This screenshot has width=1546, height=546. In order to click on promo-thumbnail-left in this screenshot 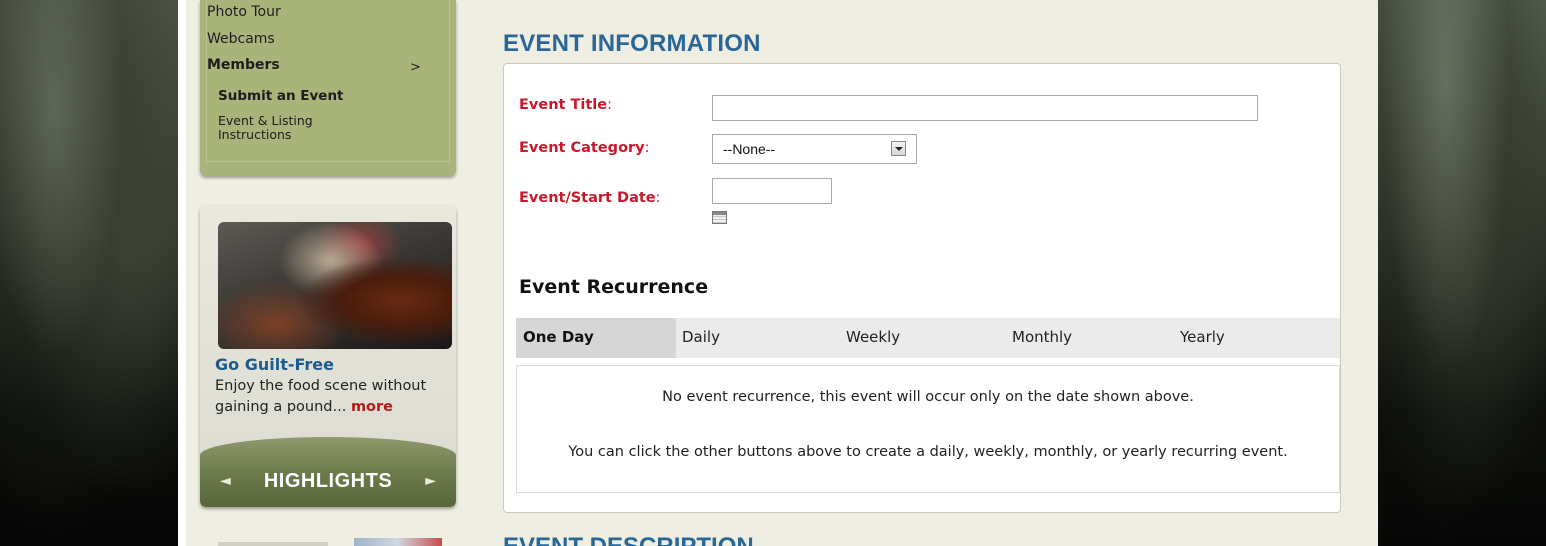, I will do `click(273, 544)`.